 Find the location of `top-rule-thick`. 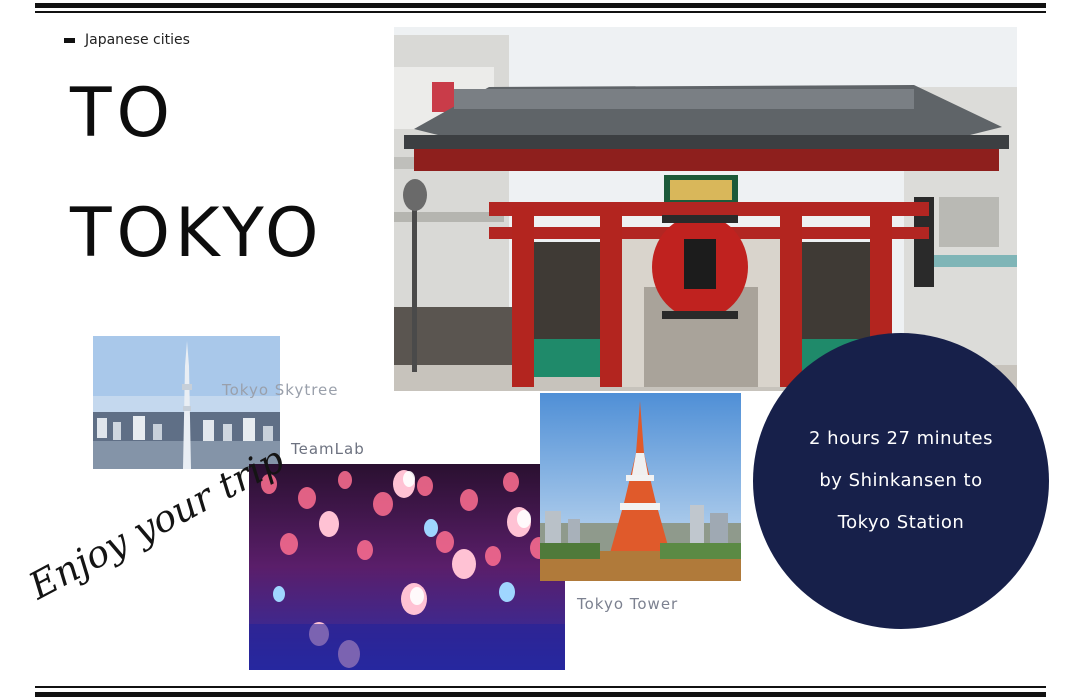

top-rule-thick is located at coordinates (540, 5).